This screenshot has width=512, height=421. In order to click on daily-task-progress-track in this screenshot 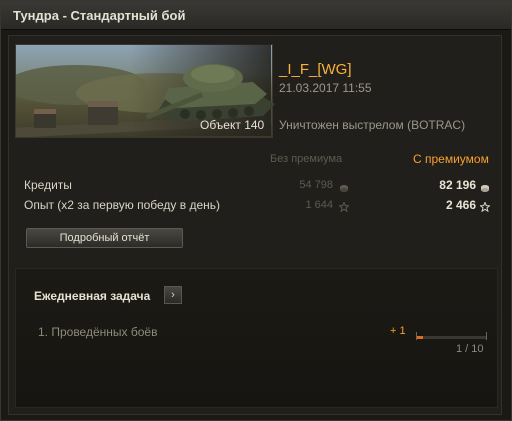, I will do `click(451, 337)`.